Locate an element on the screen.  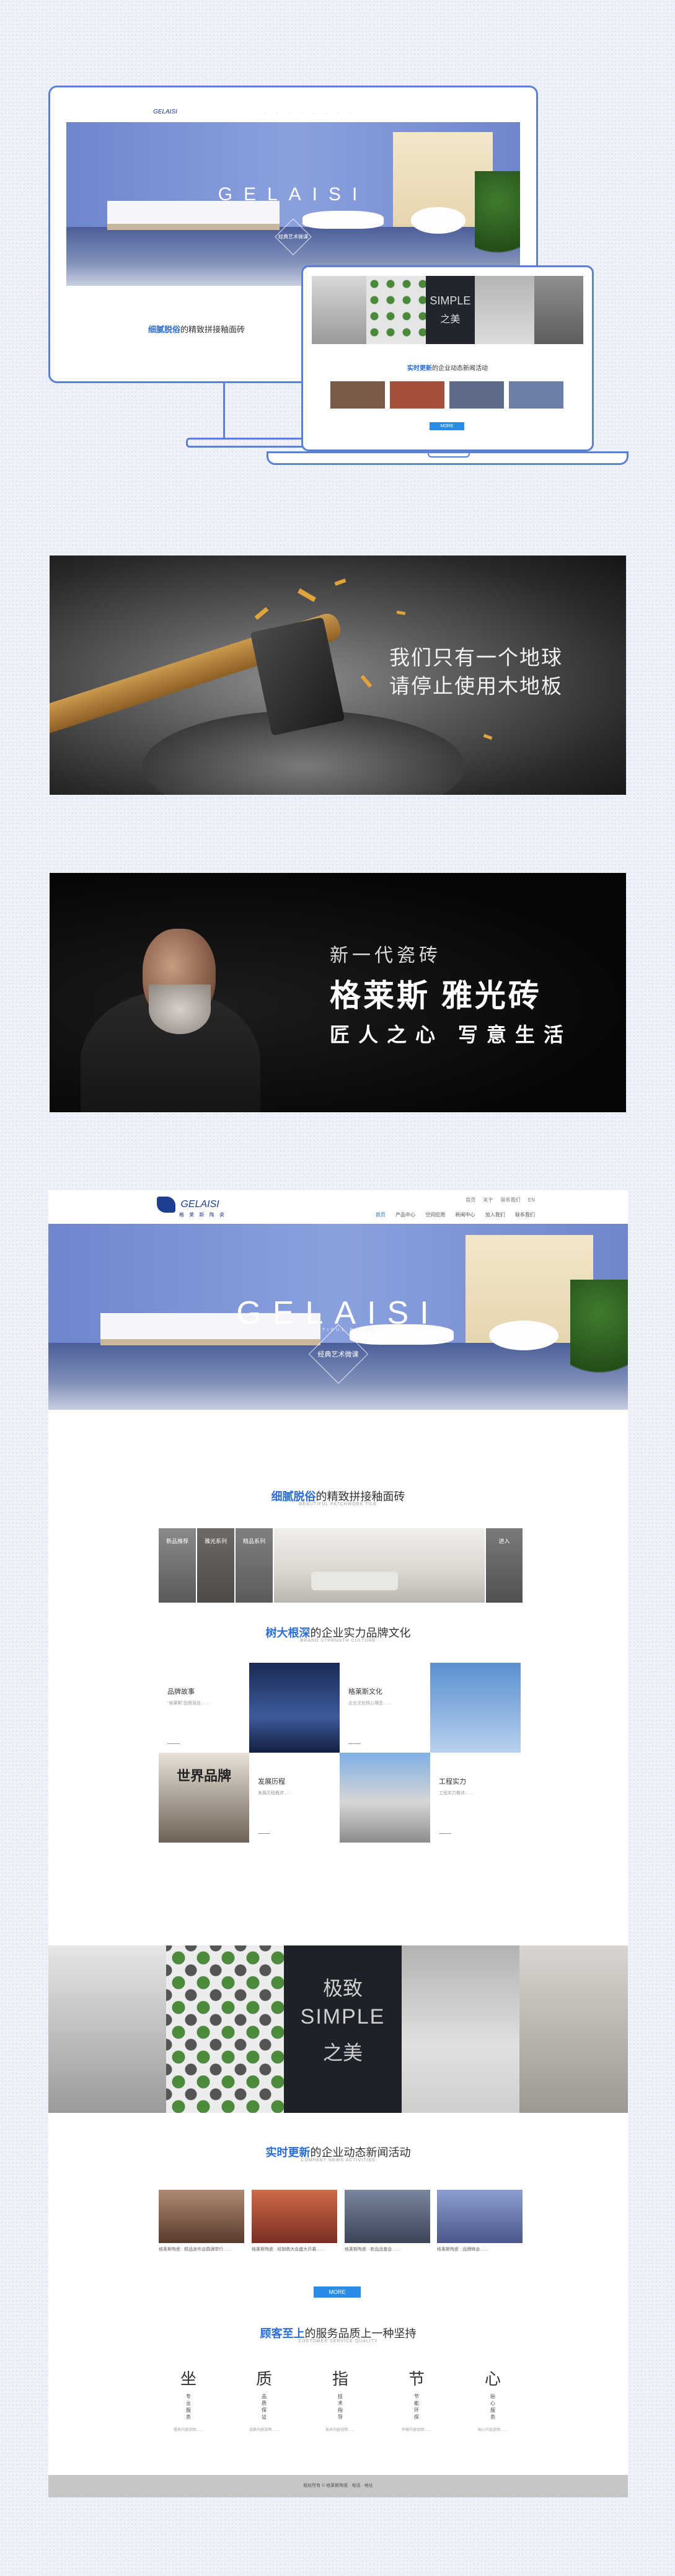
laptop-simple-panel: SIMPLE 之美 is located at coordinates (450, 310).